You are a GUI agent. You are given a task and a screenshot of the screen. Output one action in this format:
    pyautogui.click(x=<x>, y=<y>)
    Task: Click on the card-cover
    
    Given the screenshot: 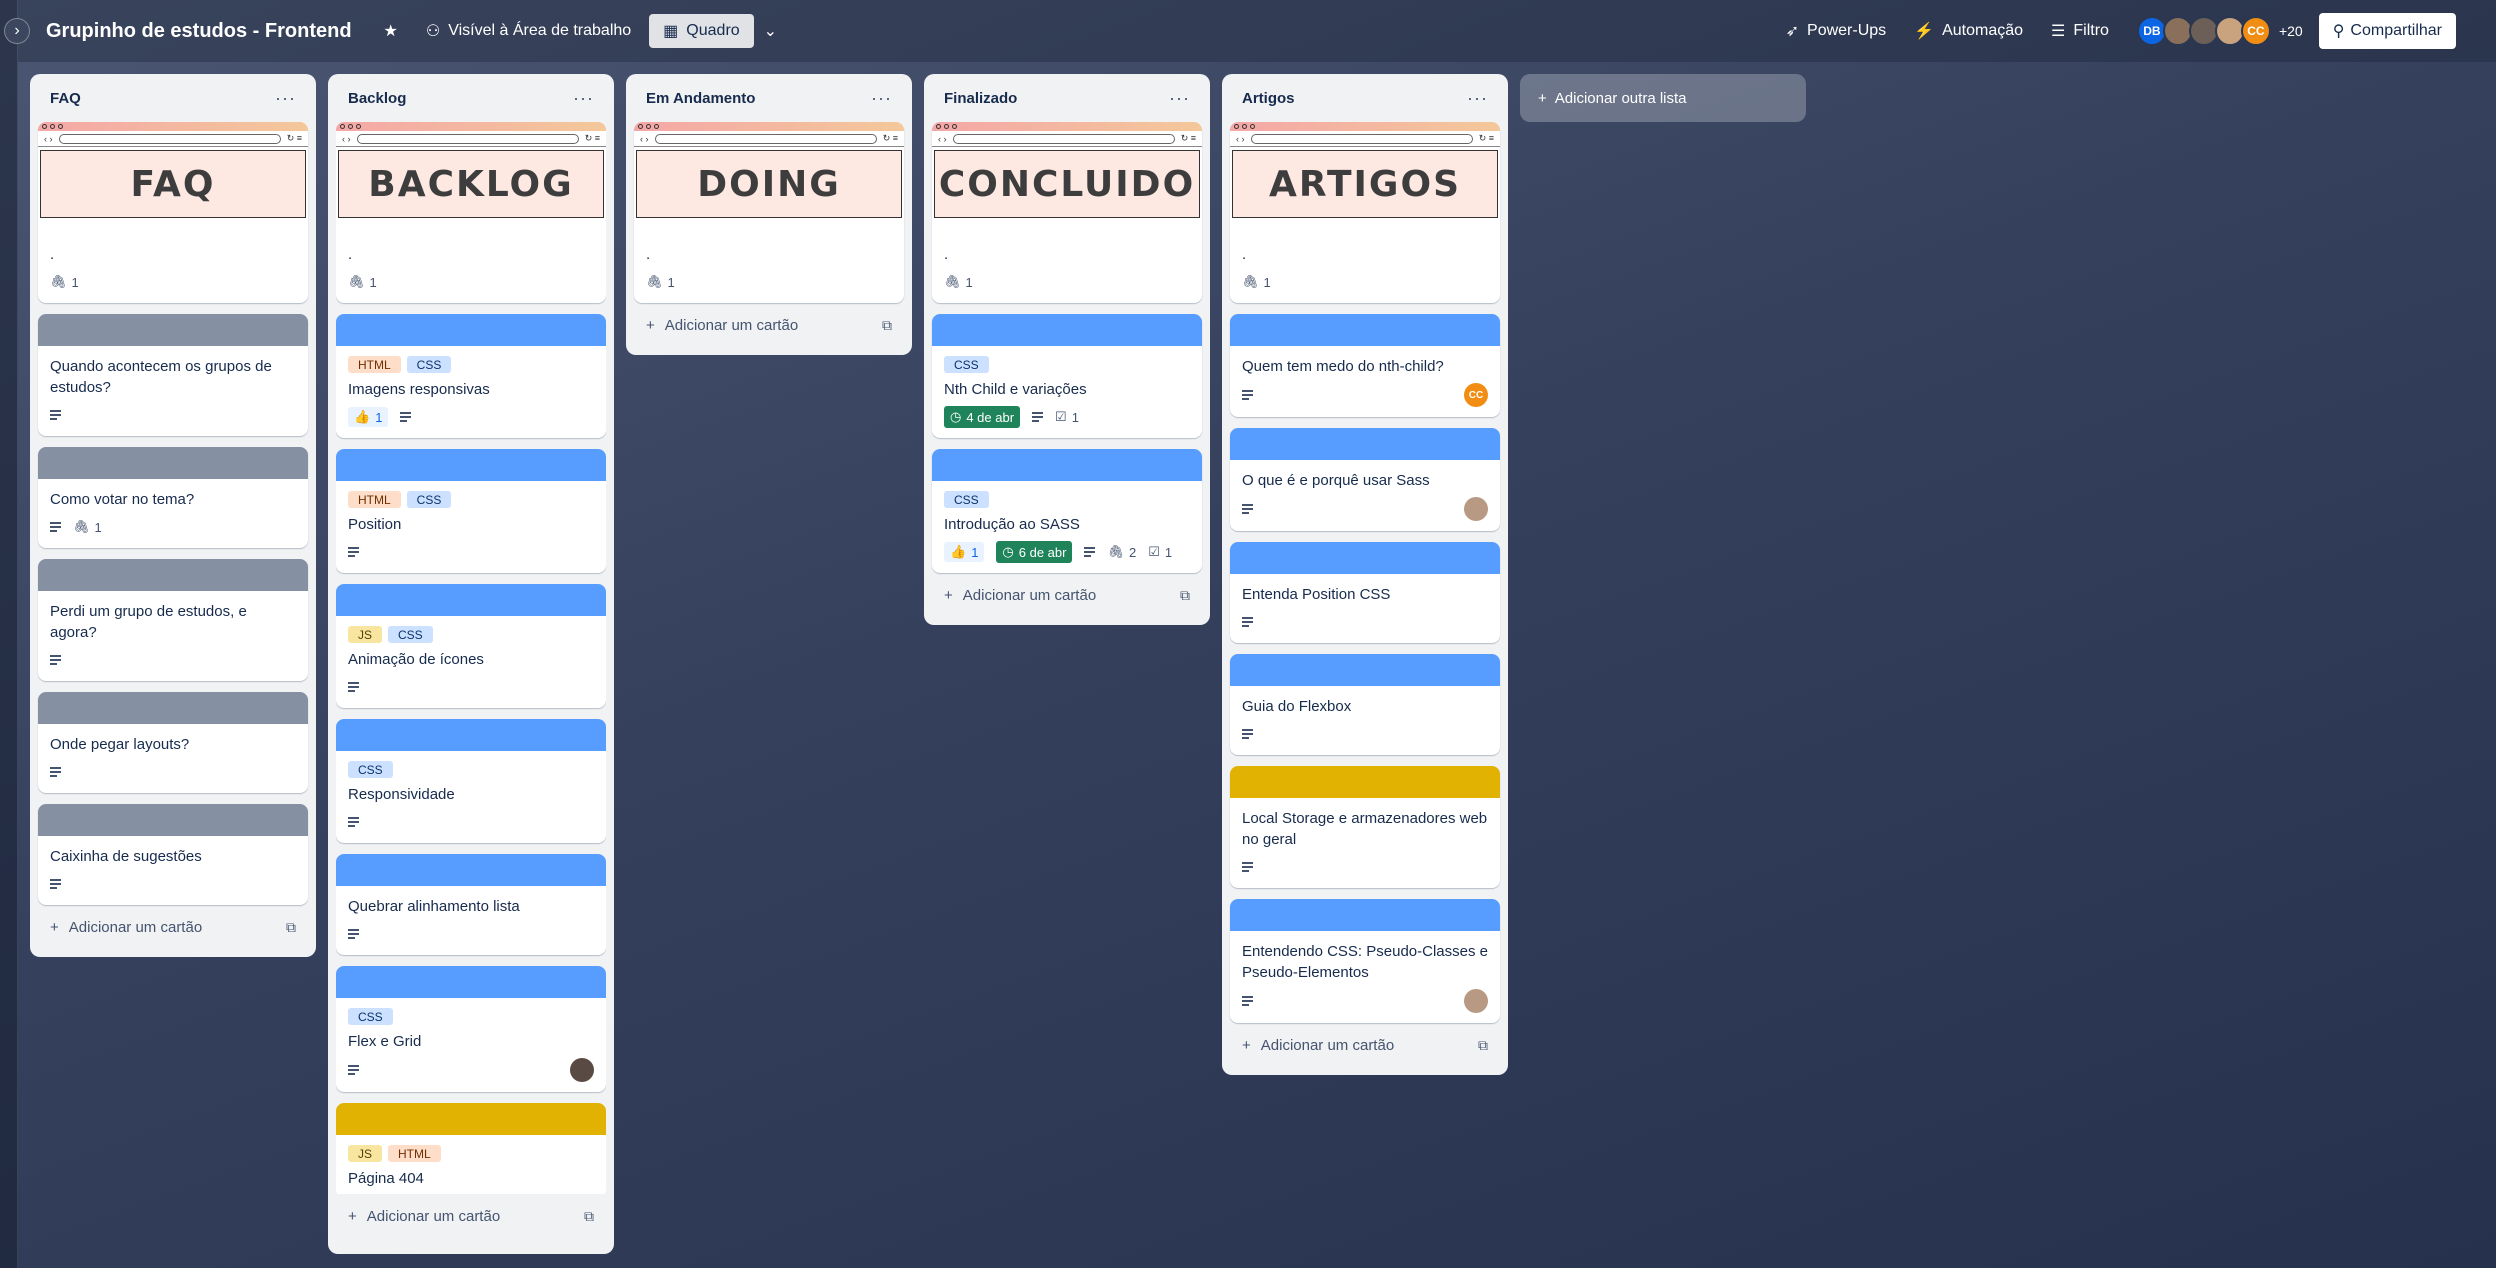 What is the action you would take?
    pyautogui.click(x=471, y=600)
    